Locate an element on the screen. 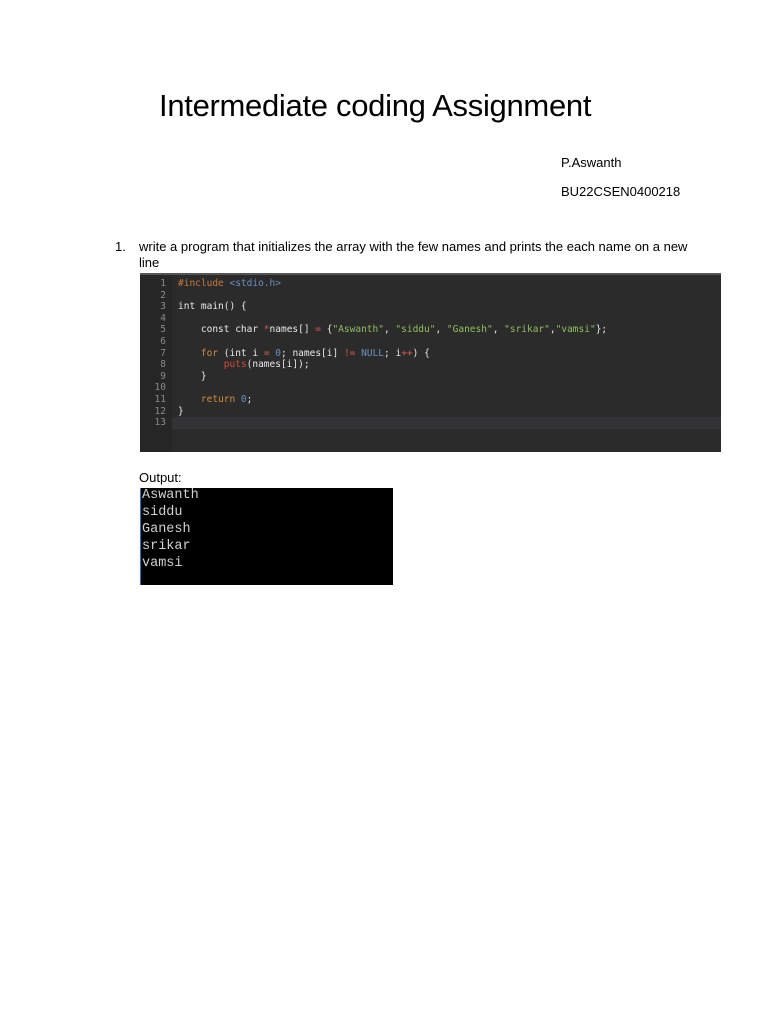 This screenshot has height=1024, width=768. line-number: 12 is located at coordinates (160, 411).